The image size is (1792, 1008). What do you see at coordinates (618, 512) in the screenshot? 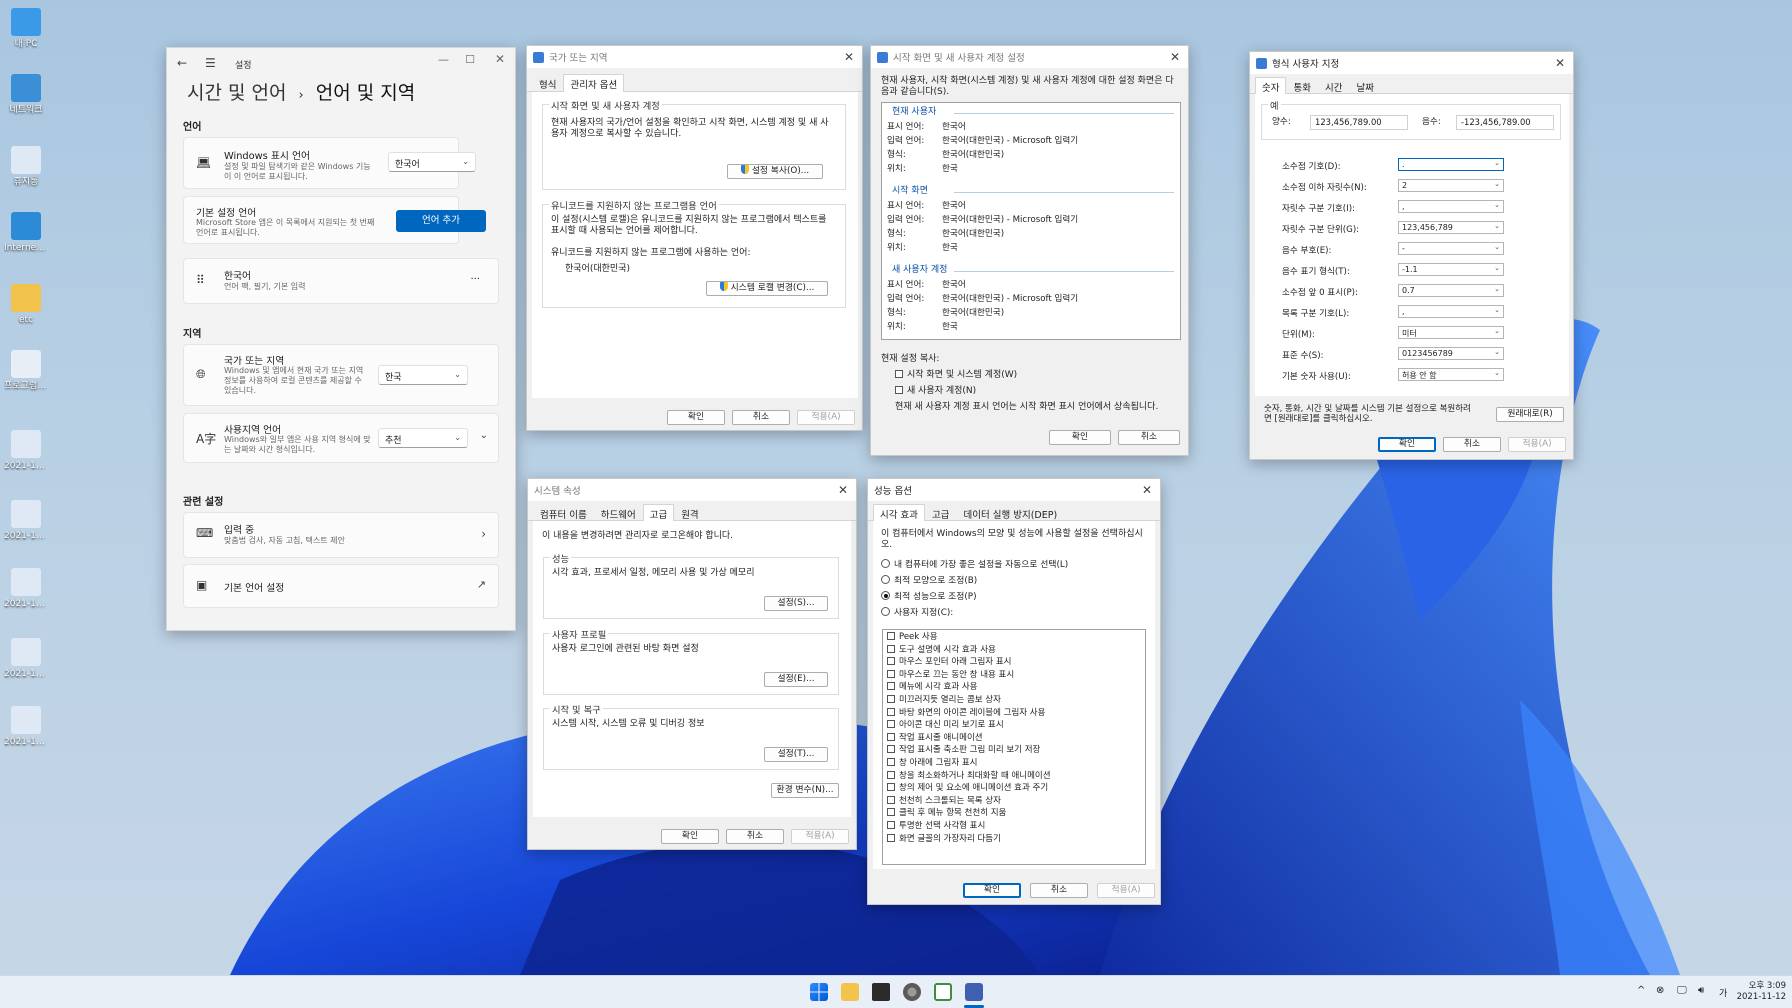
I see `tab-hardware: 하드웨어` at bounding box center [618, 512].